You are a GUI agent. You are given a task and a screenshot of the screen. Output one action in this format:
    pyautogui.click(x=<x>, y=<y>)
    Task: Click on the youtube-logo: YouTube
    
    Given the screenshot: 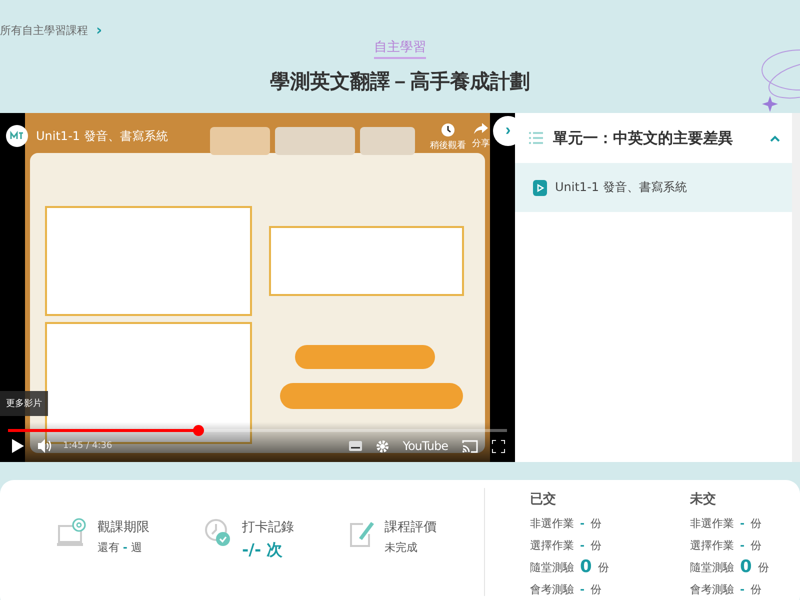 What is the action you would take?
    pyautogui.click(x=425, y=446)
    